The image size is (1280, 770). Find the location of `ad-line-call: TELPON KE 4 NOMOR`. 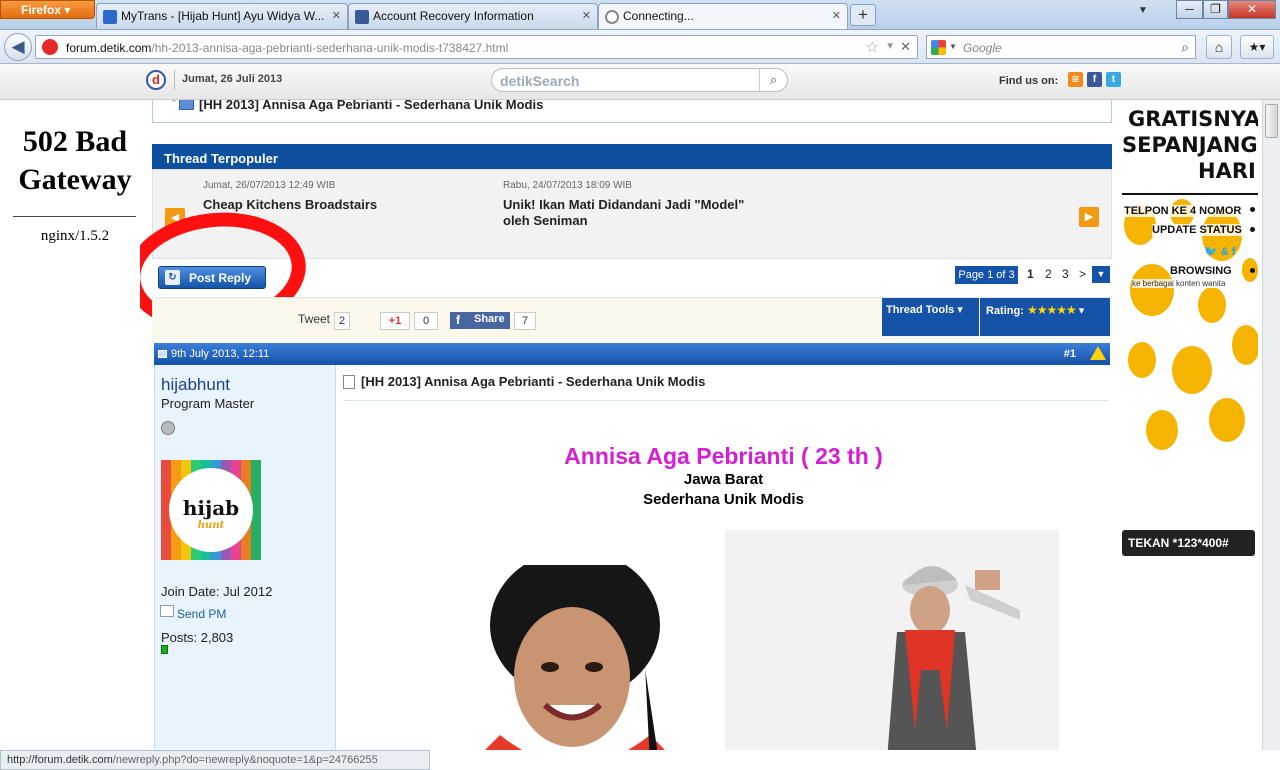

ad-line-call: TELPON KE 4 NOMOR is located at coordinates (1183, 211).